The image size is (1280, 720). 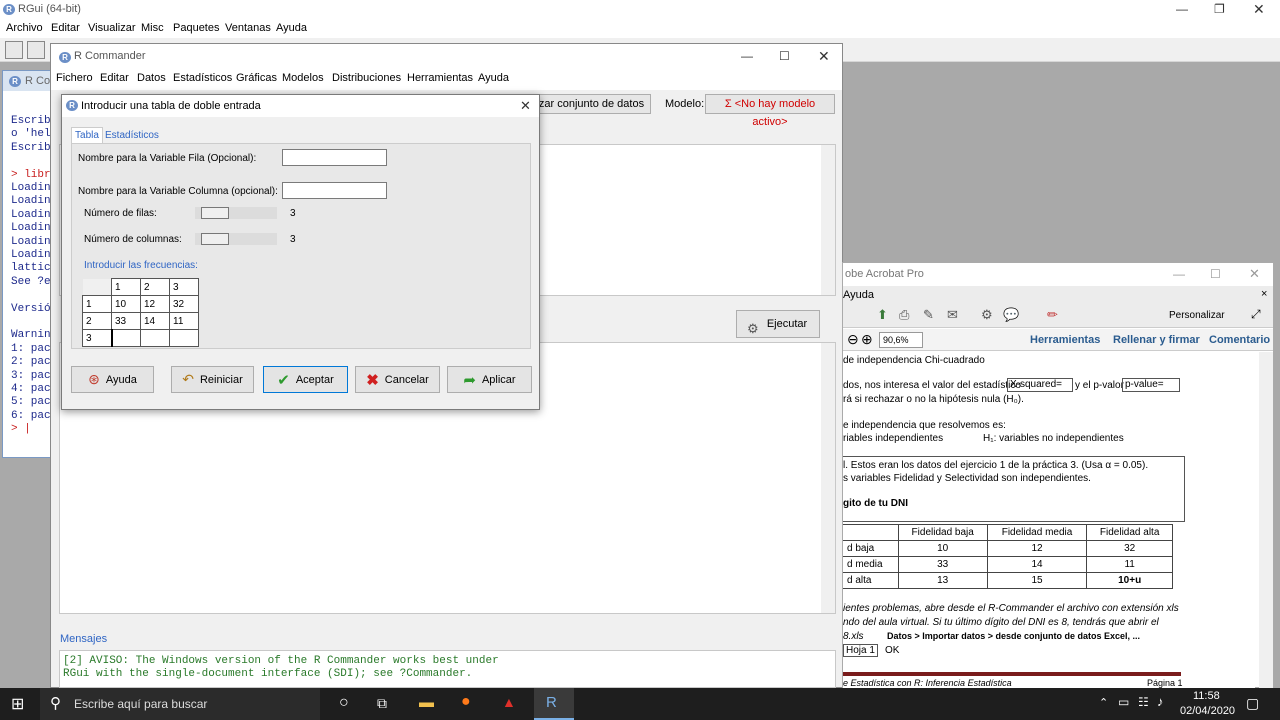 I want to click on rows-slider, so click(x=236, y=213).